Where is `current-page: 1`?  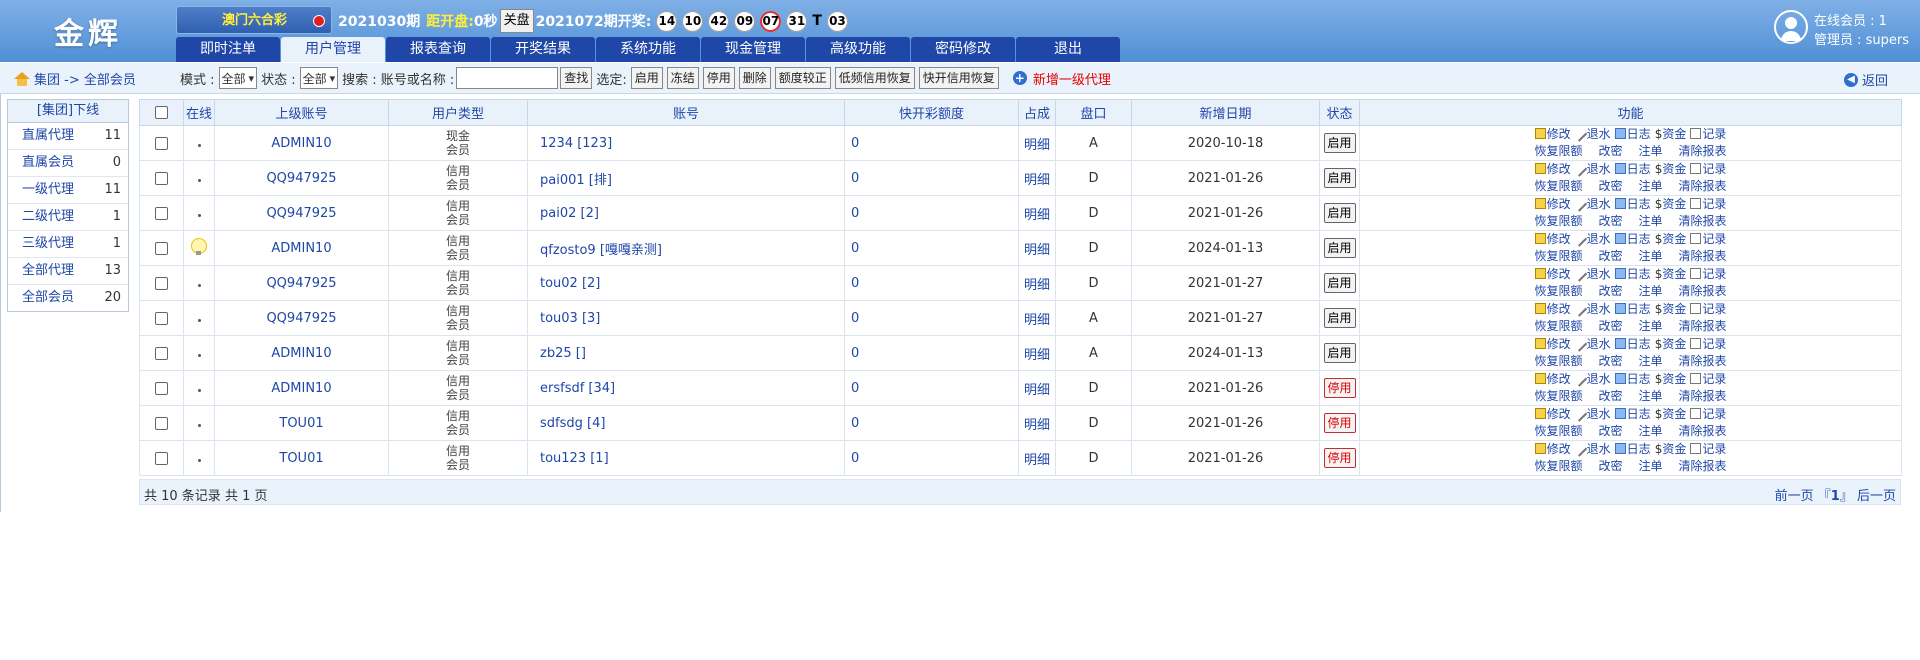 current-page: 1 is located at coordinates (1835, 496).